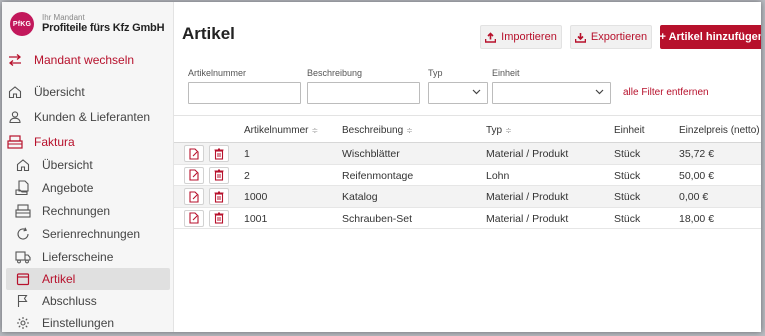 This screenshot has width=765, height=336. I want to click on gear-icon, so click(23, 323).